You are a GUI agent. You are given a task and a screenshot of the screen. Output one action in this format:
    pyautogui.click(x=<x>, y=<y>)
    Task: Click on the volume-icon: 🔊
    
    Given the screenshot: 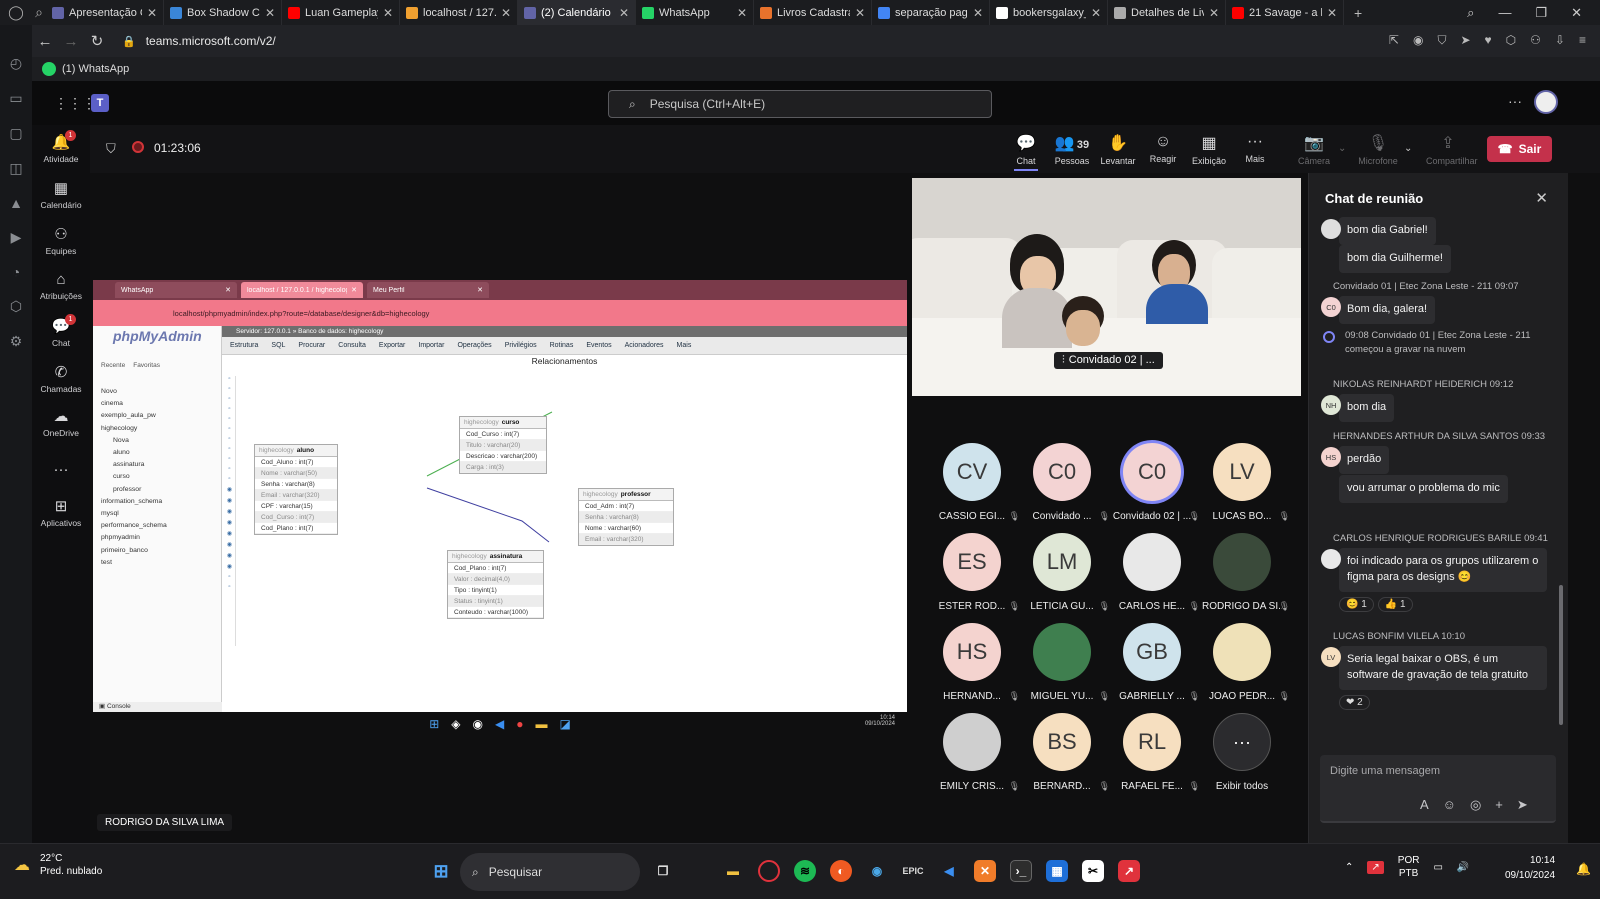 What is the action you would take?
    pyautogui.click(x=1463, y=867)
    